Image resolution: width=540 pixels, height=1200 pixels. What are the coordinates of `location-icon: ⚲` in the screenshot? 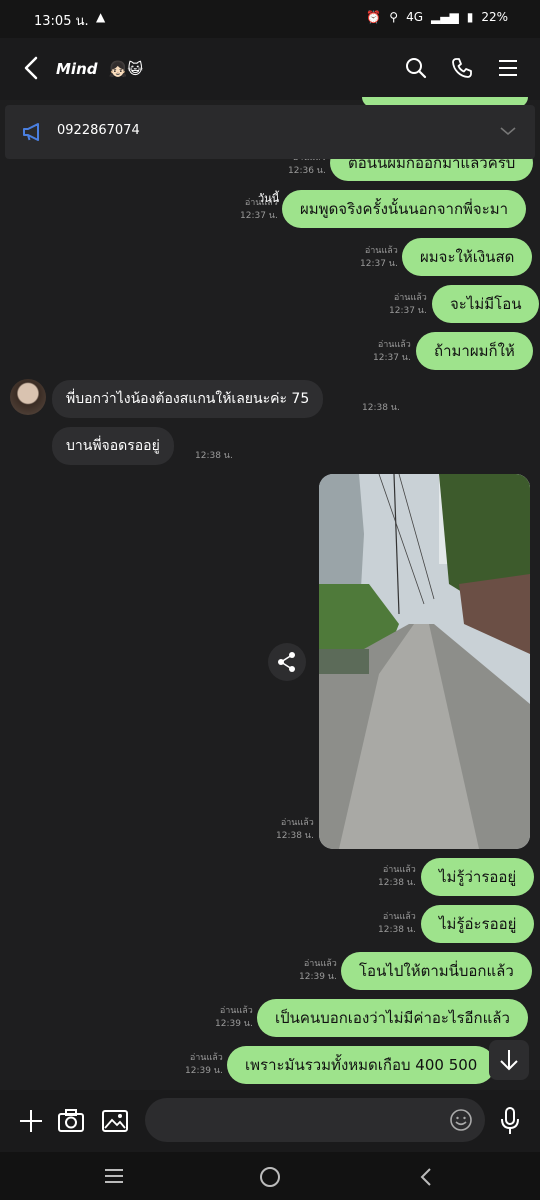 It's located at (394, 17).